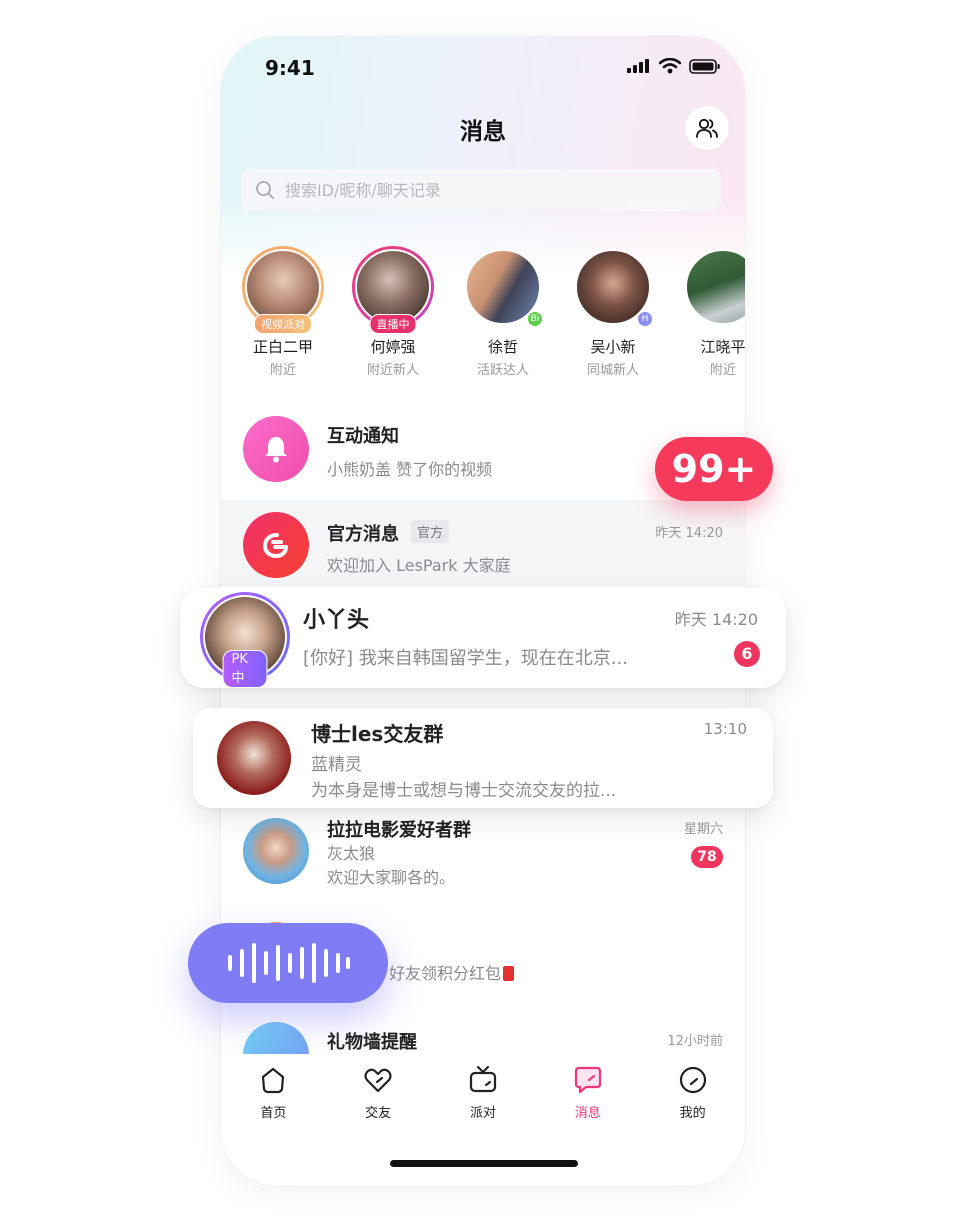 Image resolution: width=966 pixels, height=1212 pixels. What do you see at coordinates (245, 669) in the screenshot?
I see `pk-tag: PK中` at bounding box center [245, 669].